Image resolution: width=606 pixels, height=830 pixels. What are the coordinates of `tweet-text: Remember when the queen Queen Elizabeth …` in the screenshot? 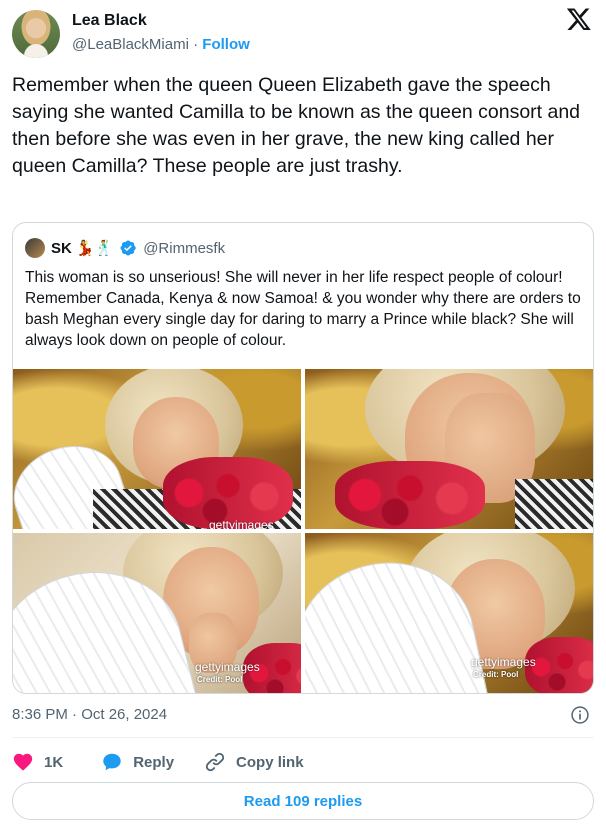 It's located at (296, 125).